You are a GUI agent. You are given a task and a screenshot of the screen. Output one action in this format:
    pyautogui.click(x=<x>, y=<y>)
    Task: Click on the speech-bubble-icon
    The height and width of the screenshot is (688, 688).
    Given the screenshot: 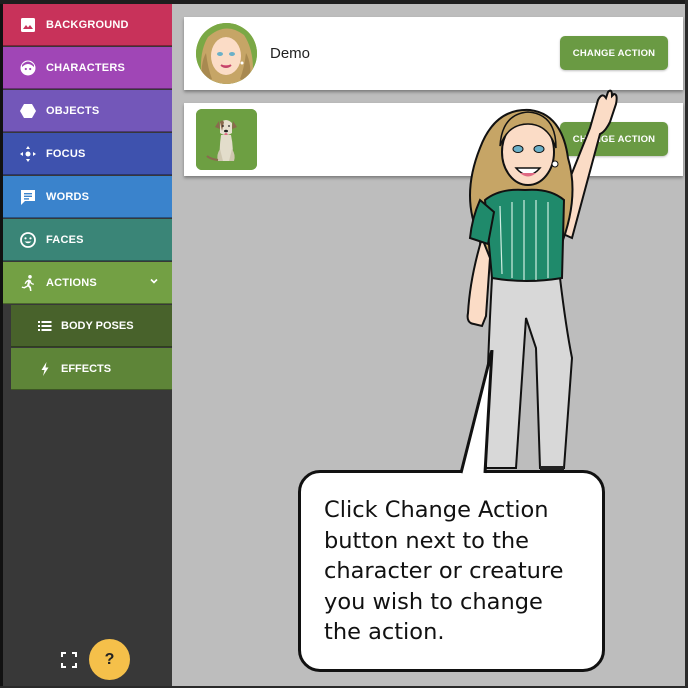 What is the action you would take?
    pyautogui.click(x=28, y=197)
    